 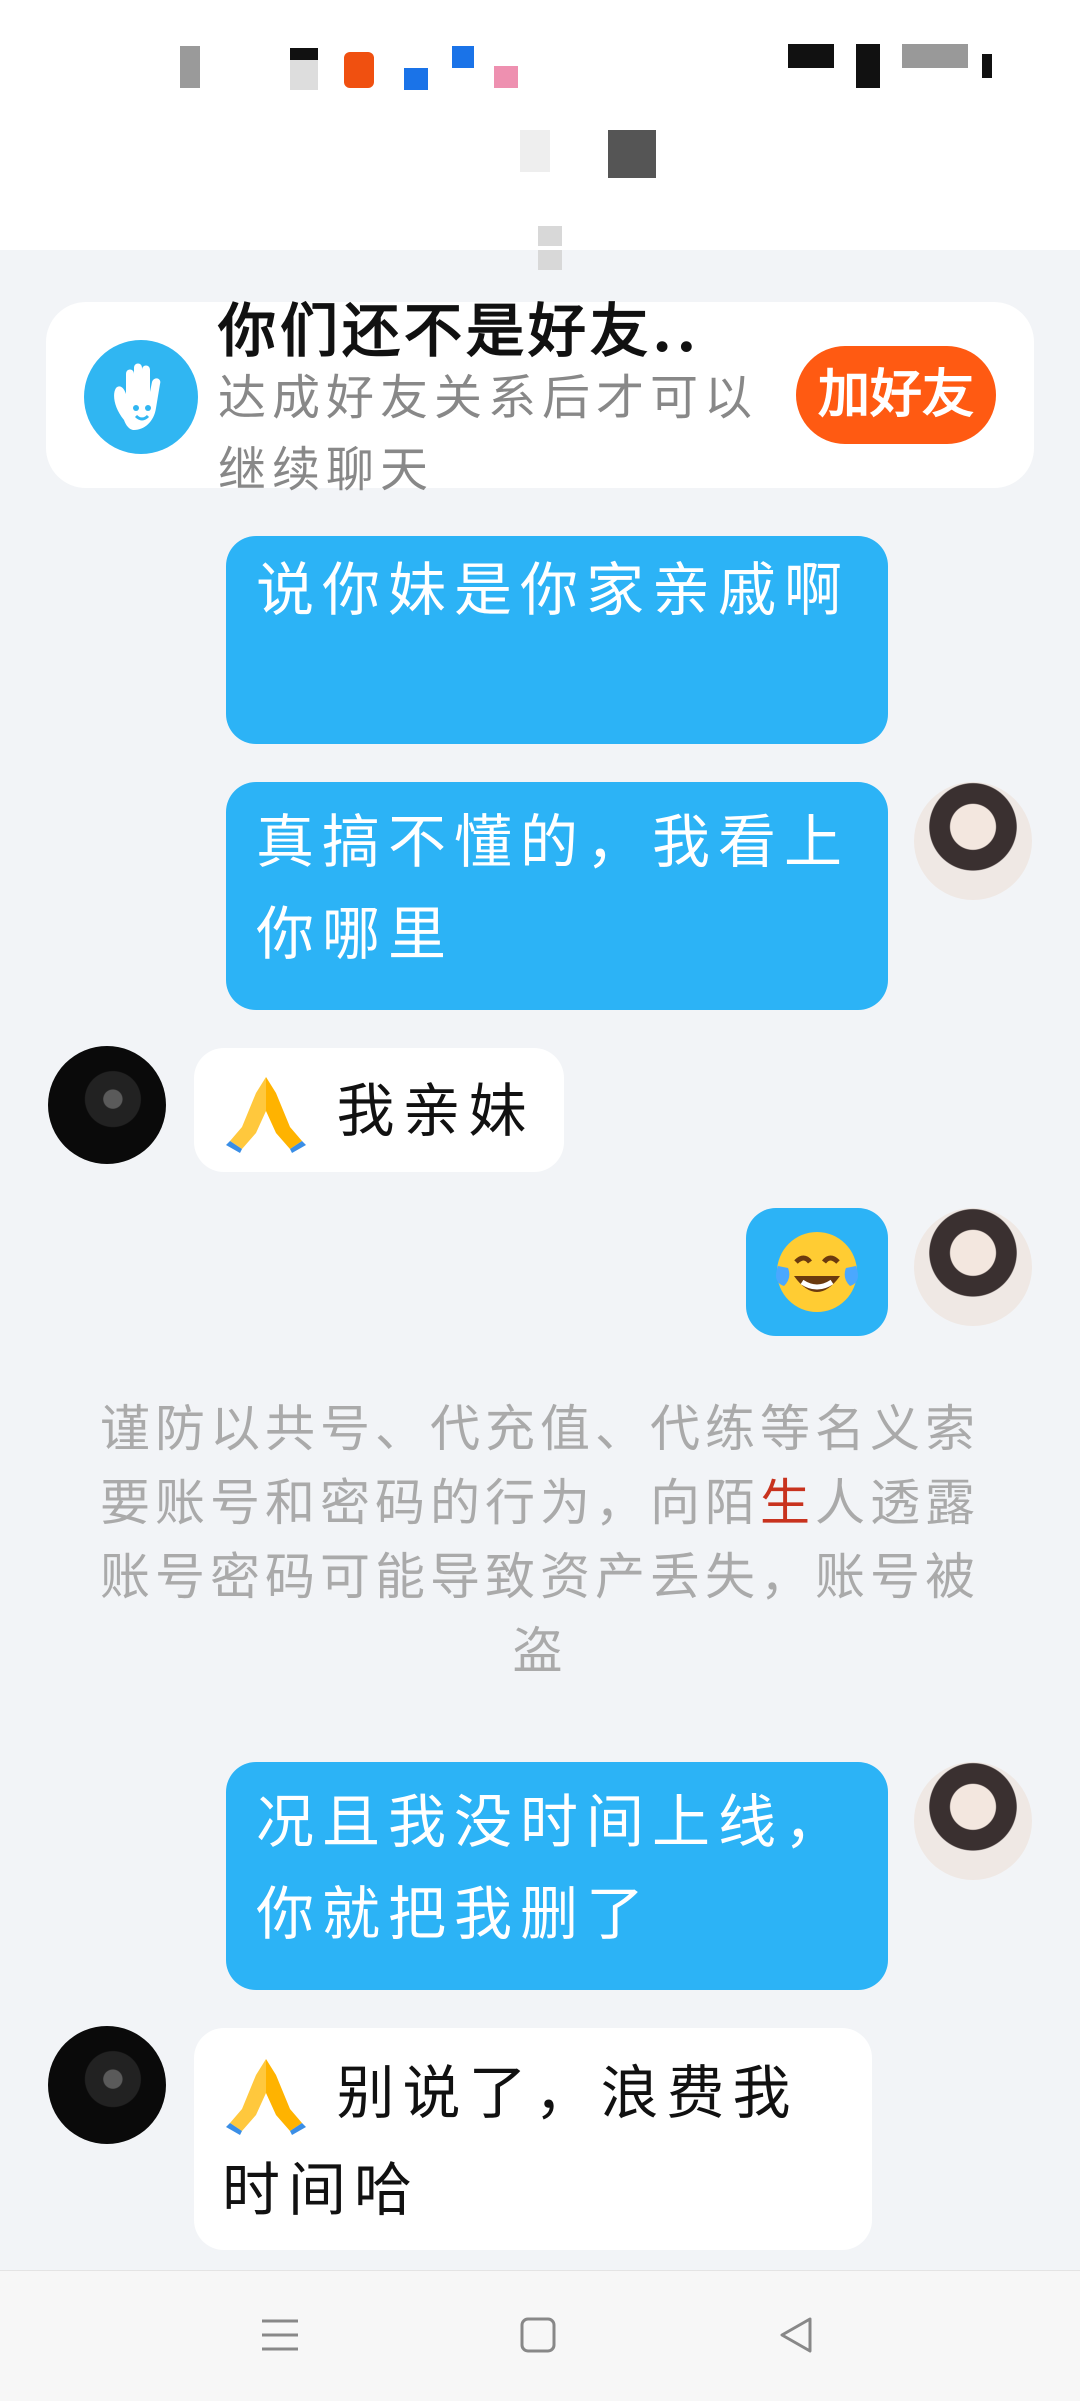 I want to click on chat-subtitle-redacted, so click(x=573, y=248).